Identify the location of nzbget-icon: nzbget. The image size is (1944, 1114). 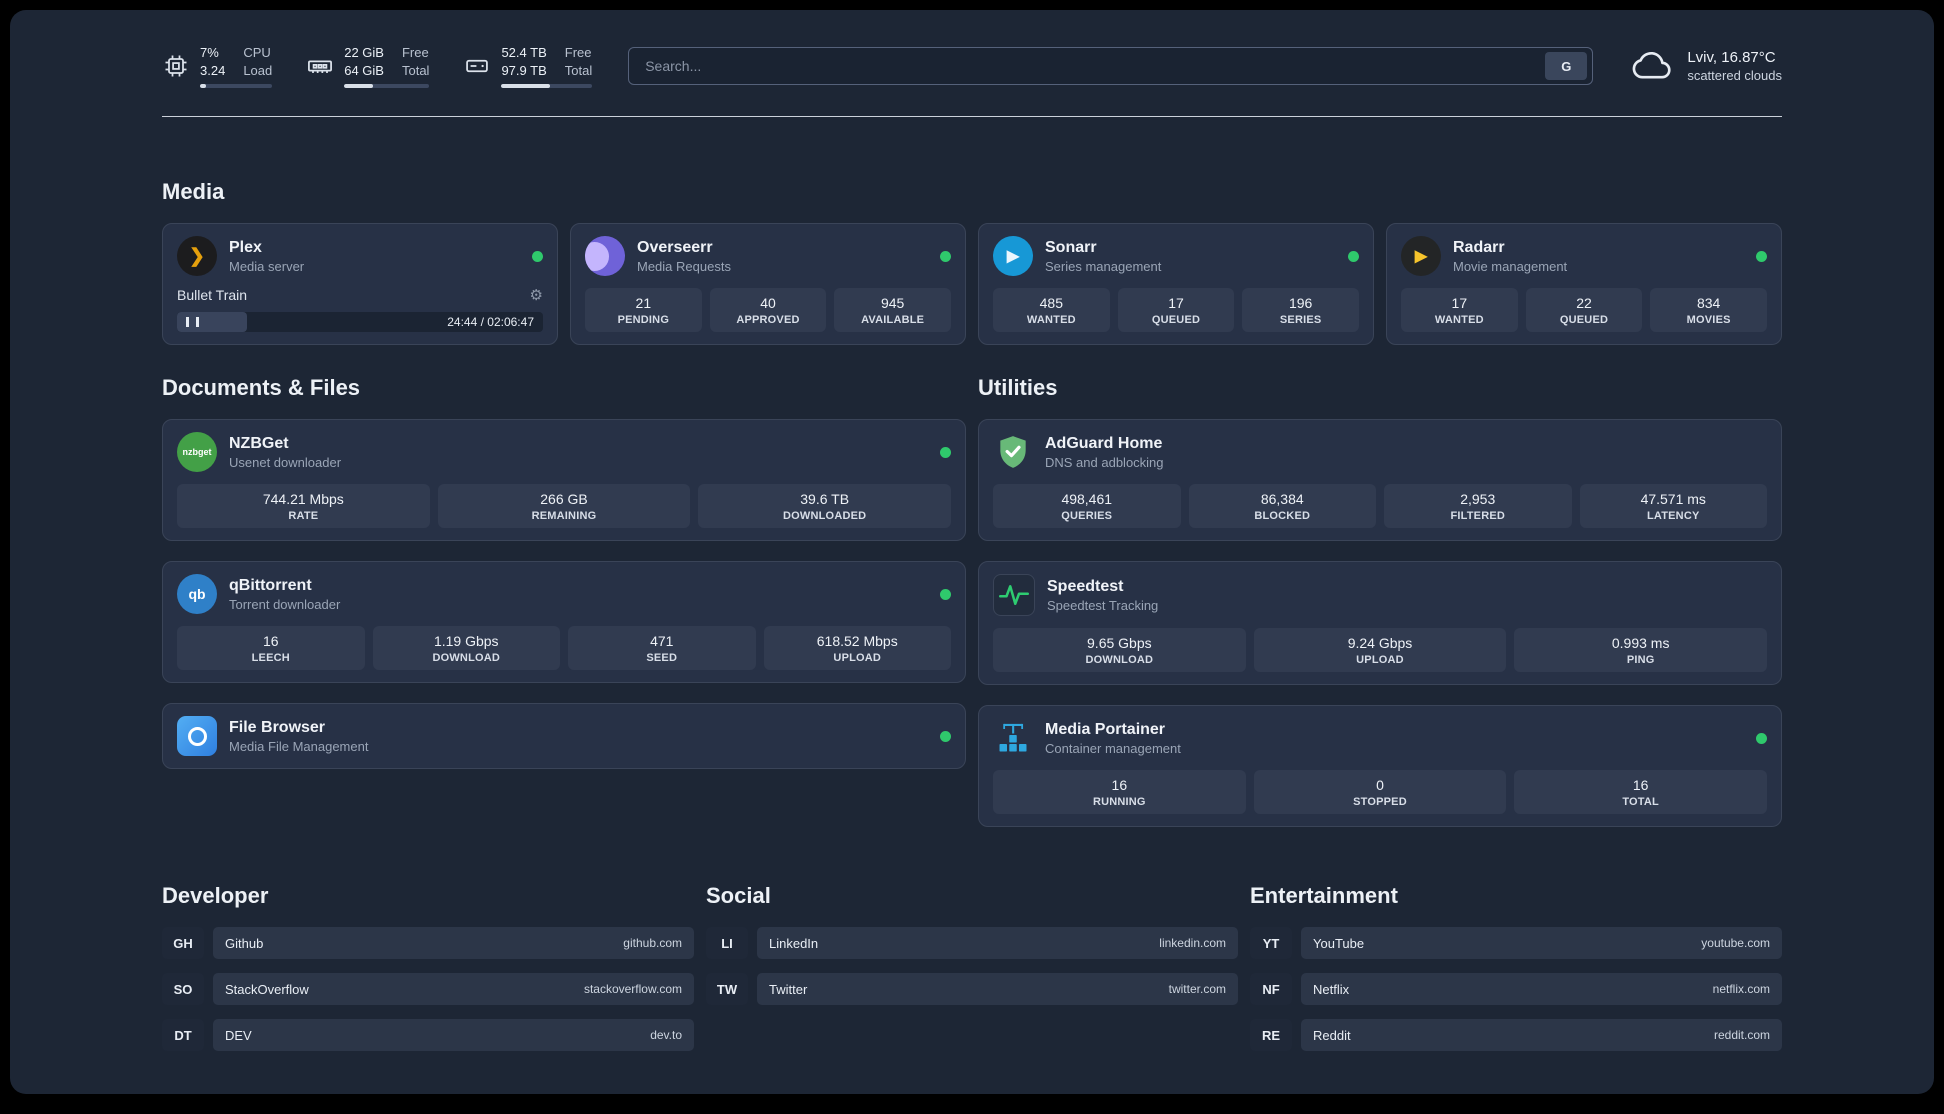
(197, 452).